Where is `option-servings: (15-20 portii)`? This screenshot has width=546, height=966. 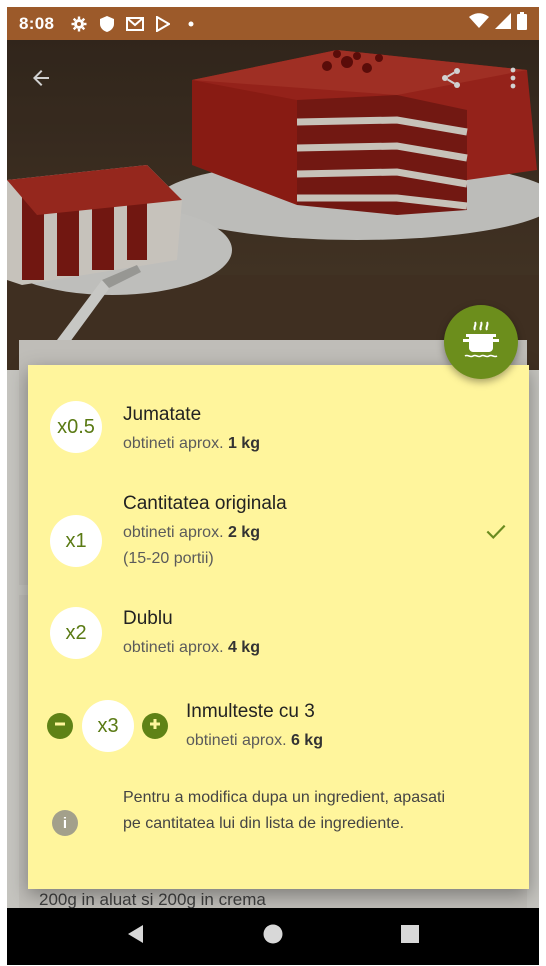
option-servings: (15-20 portii) is located at coordinates (168, 558).